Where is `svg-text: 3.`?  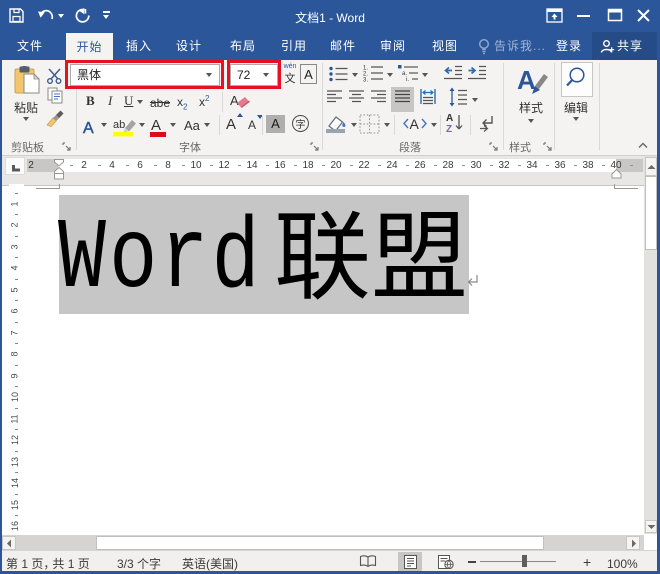 svg-text: 3. is located at coordinates (365, 80).